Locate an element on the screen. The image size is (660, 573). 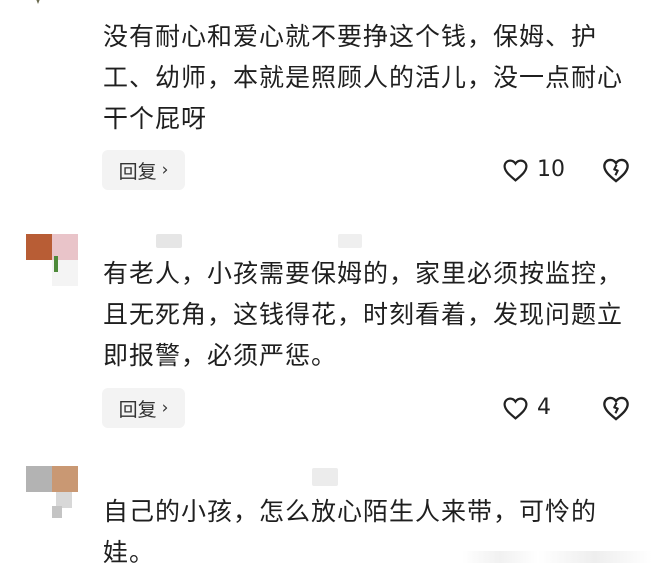
like-count: 10 is located at coordinates (551, 169).